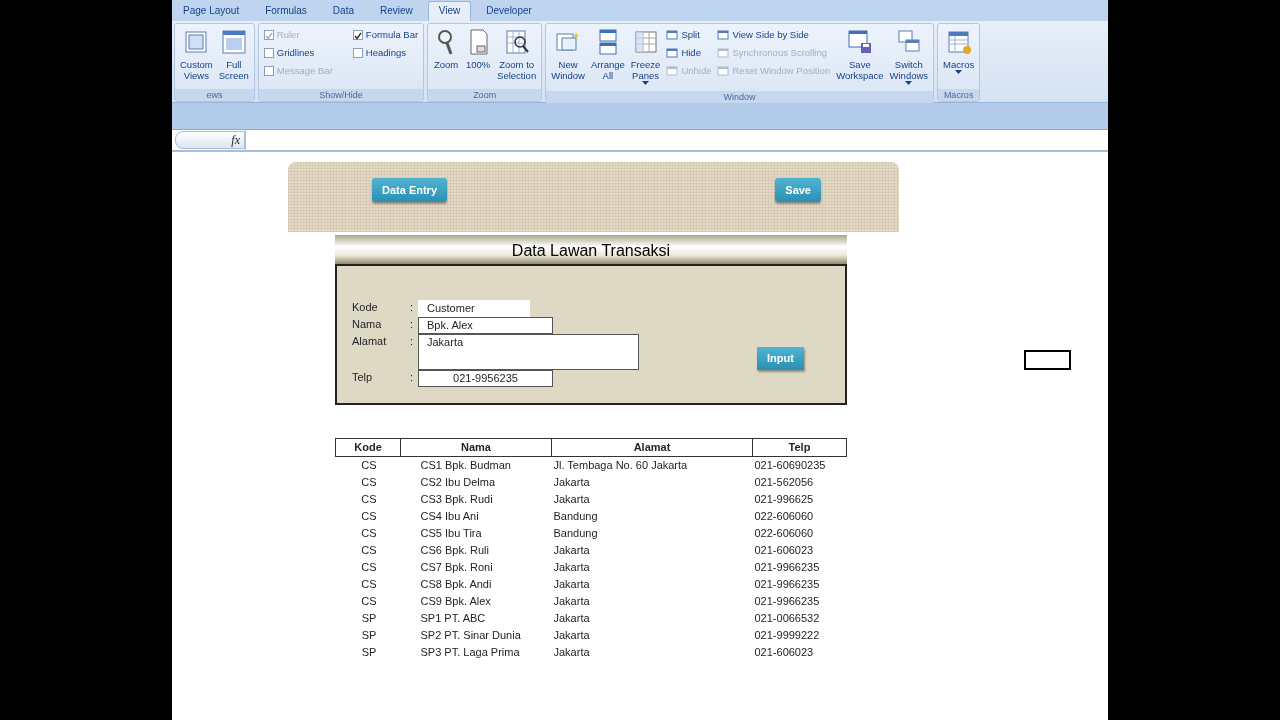 This screenshot has width=1280, height=720. What do you see at coordinates (470, 635) in the screenshot?
I see `table-cell-text: SP2 PT. Sinar Dunia` at bounding box center [470, 635].